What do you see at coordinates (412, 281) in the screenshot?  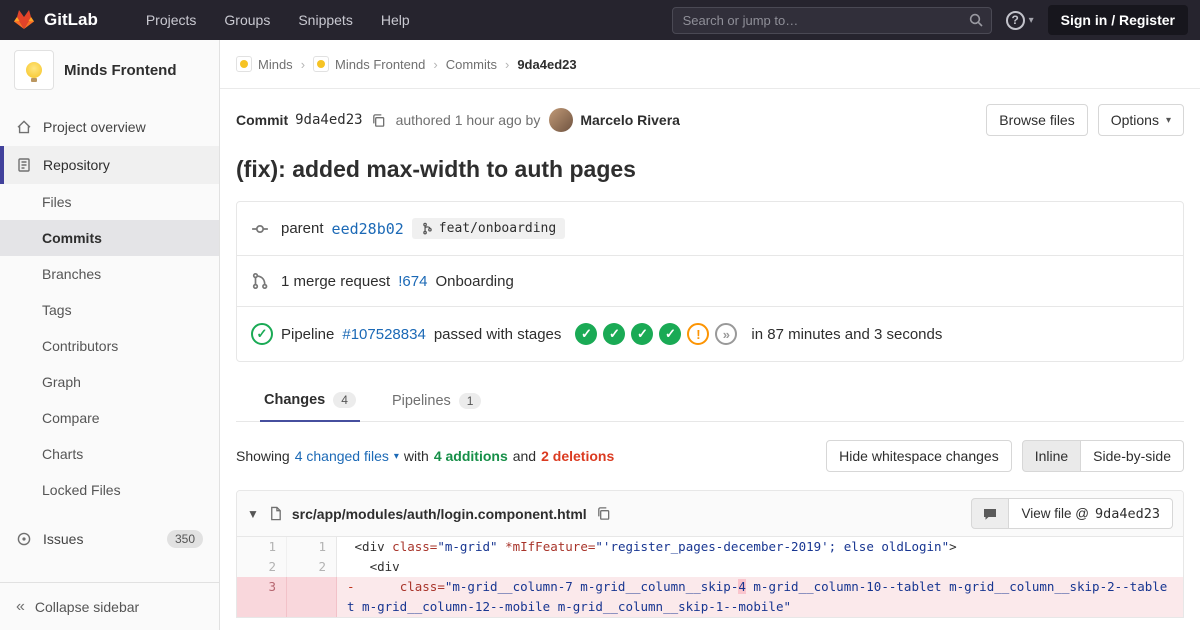 I see `merge-request-link: !674` at bounding box center [412, 281].